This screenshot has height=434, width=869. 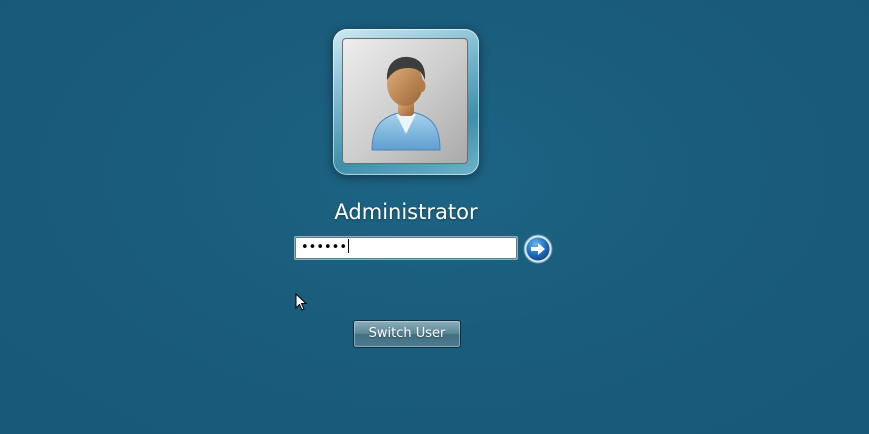 I want to click on user-tile, so click(x=406, y=102).